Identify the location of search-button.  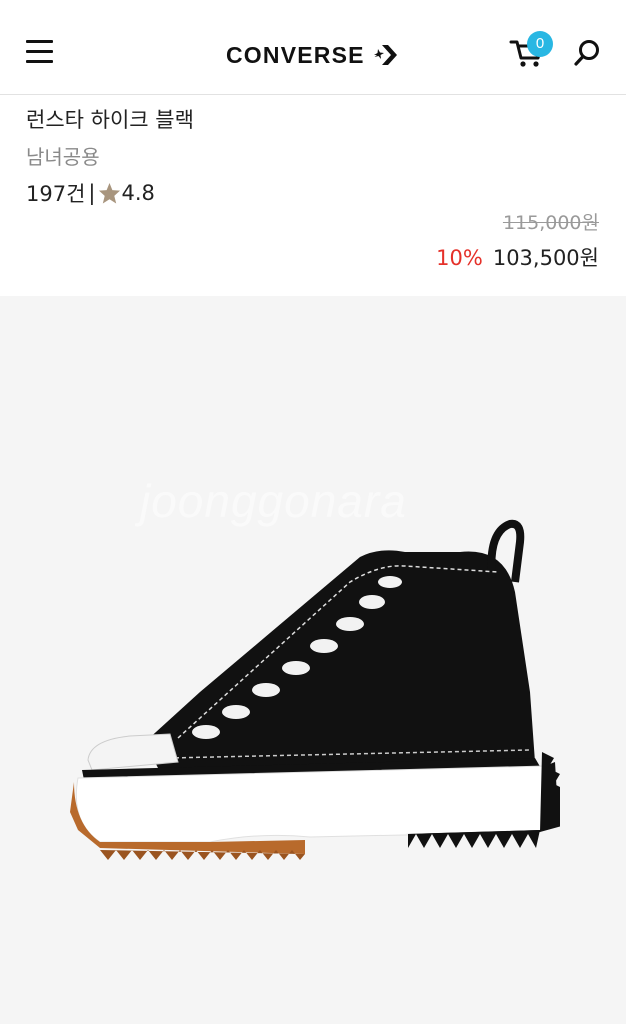
(587, 53).